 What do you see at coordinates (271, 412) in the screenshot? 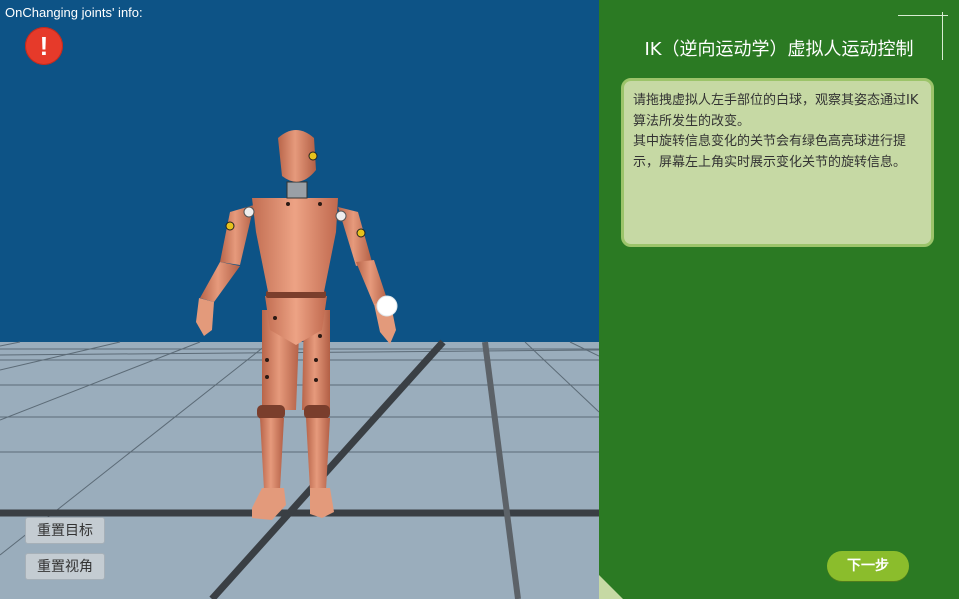
I see `left-knee` at bounding box center [271, 412].